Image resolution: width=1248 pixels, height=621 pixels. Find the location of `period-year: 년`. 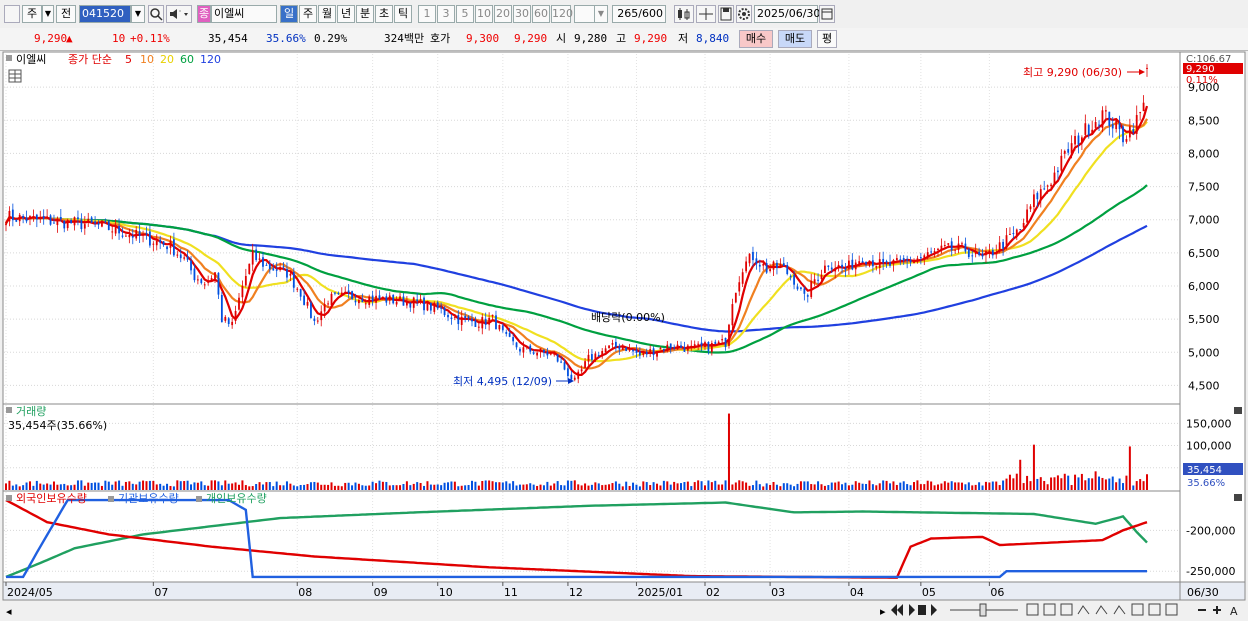

period-year: 년 is located at coordinates (346, 14).